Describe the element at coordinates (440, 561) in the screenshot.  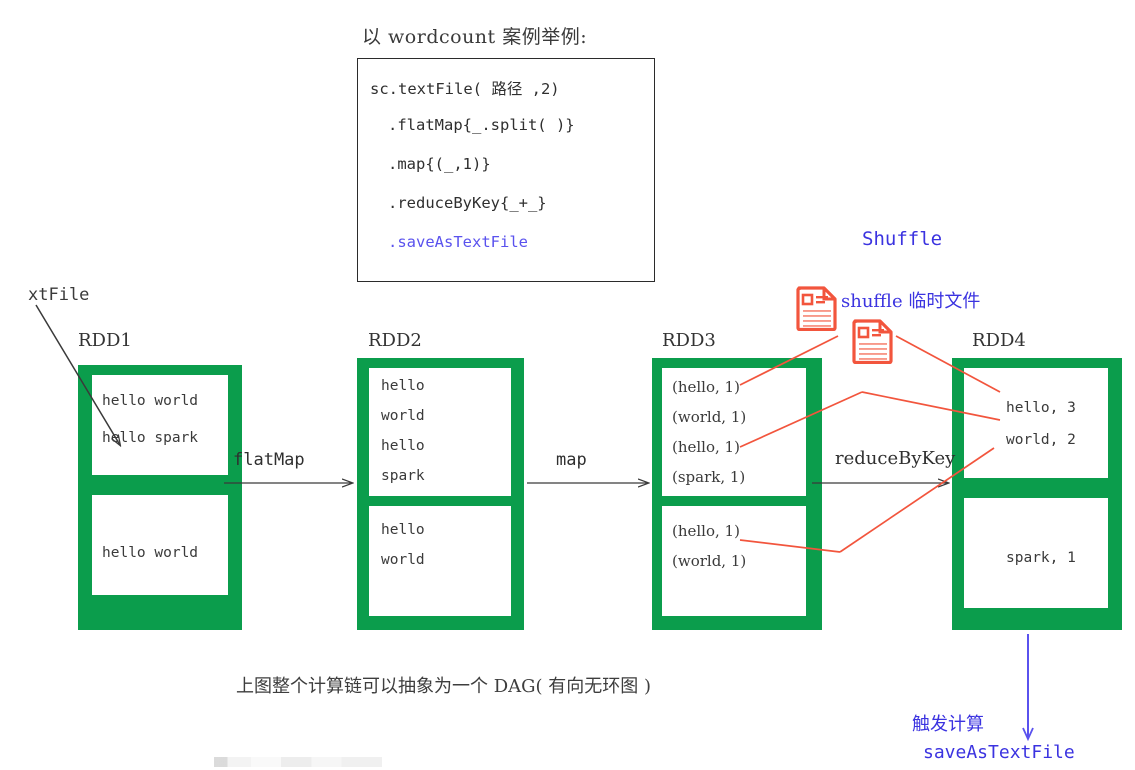
I see `rdd2-partition-1: hello world` at that location.